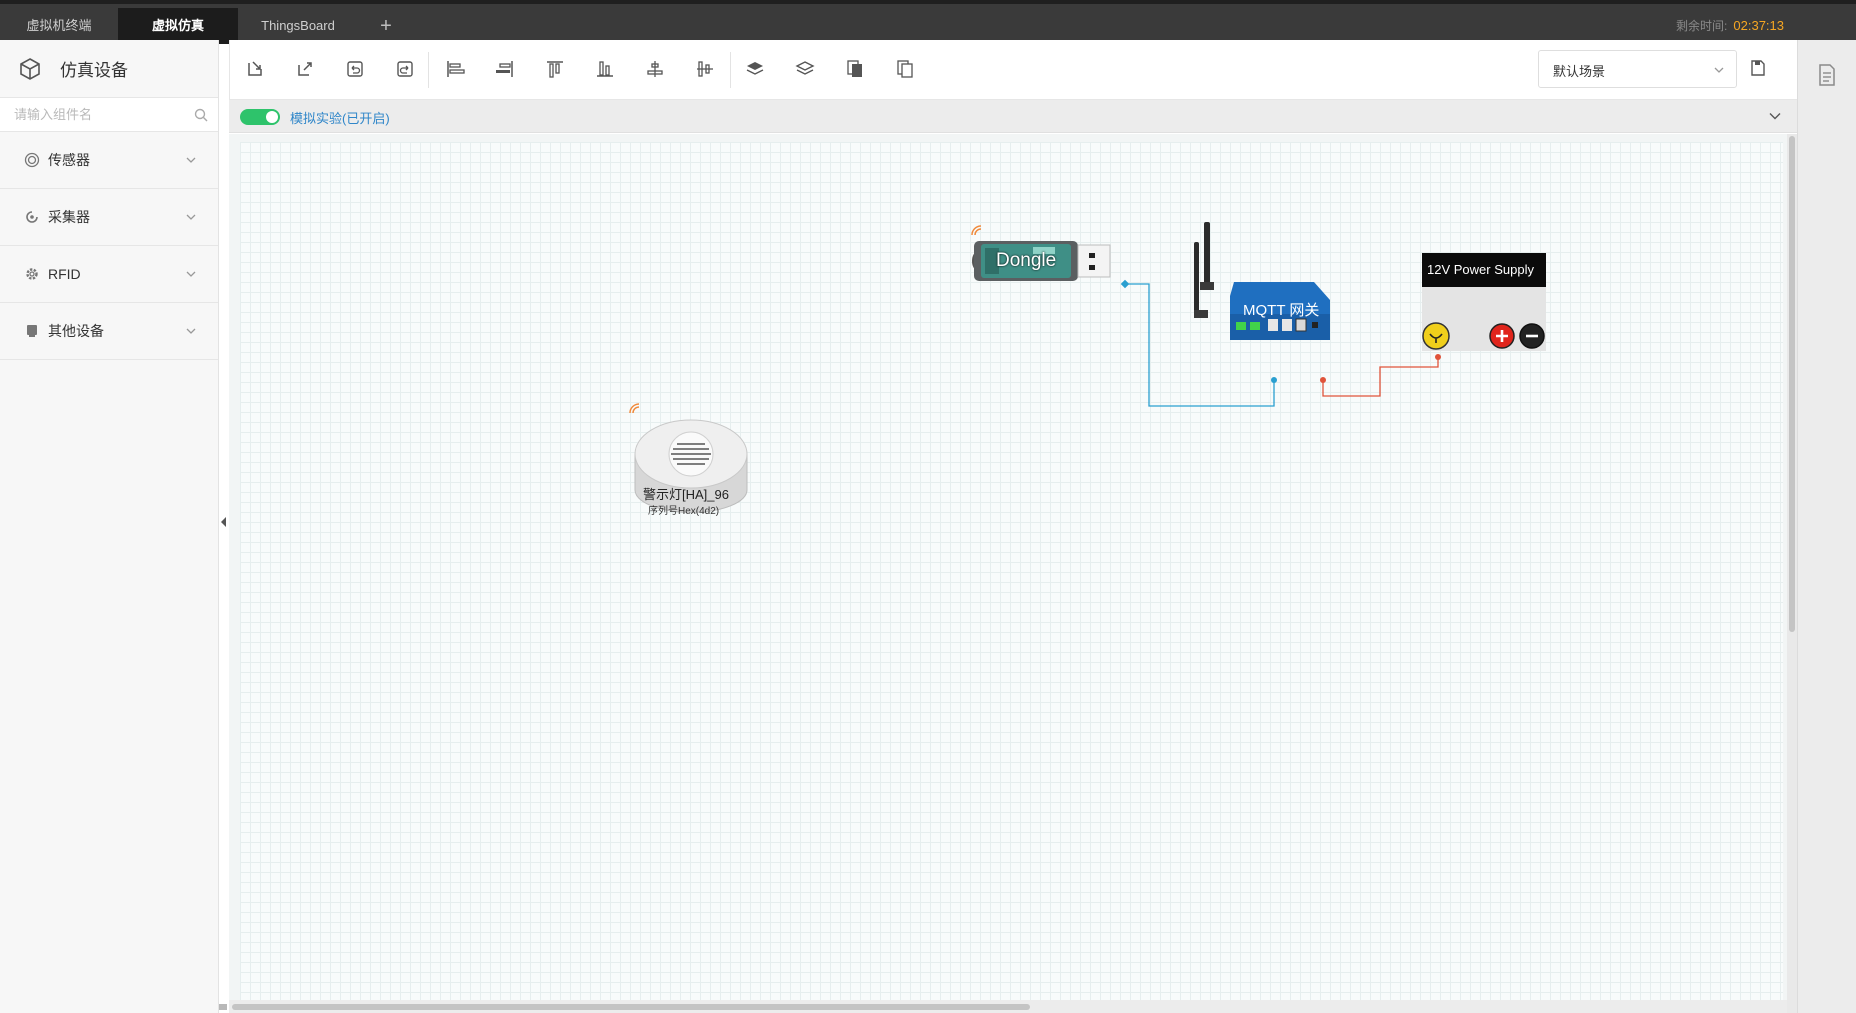  I want to click on horizontal-scrollbar, so click(1003, 1006).